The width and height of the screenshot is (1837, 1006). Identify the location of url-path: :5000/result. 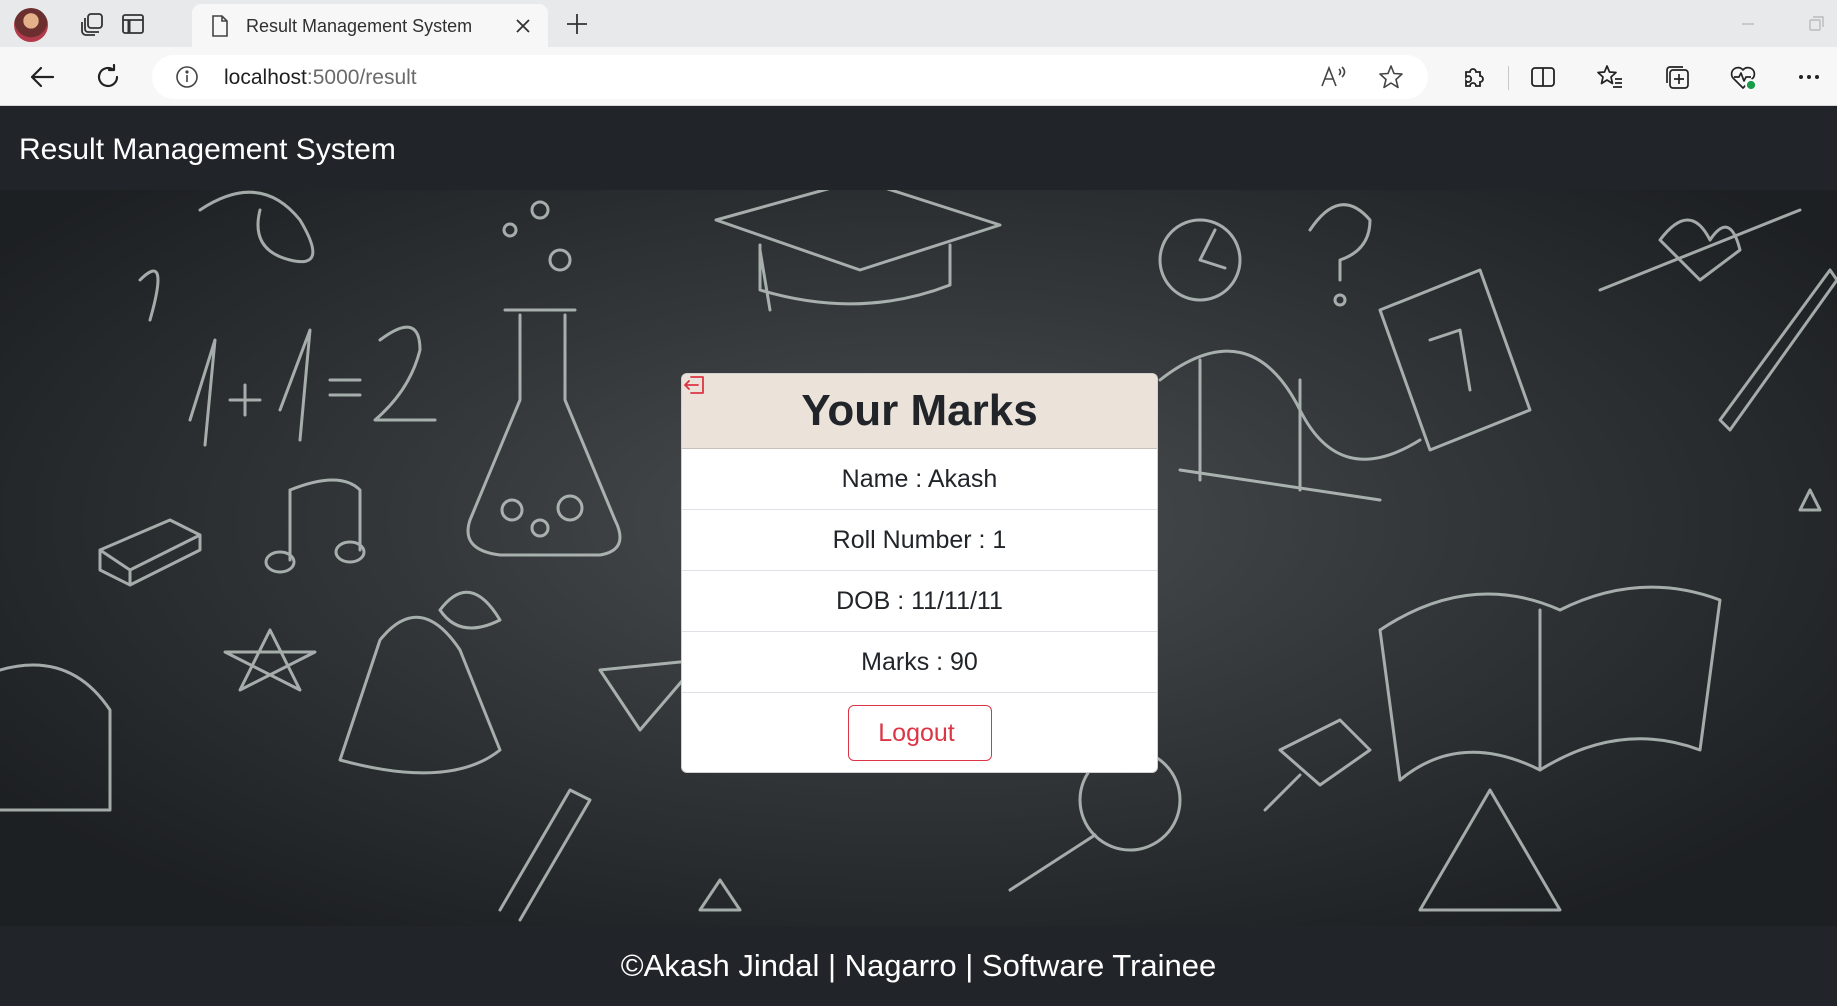
(361, 77).